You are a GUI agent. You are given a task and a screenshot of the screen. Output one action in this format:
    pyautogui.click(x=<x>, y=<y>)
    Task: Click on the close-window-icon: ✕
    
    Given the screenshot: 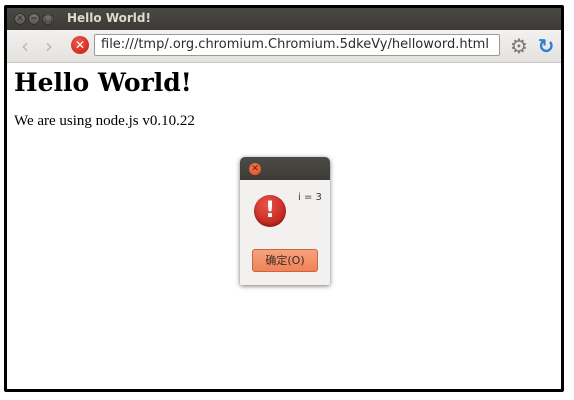 What is the action you would take?
    pyautogui.click(x=20, y=19)
    